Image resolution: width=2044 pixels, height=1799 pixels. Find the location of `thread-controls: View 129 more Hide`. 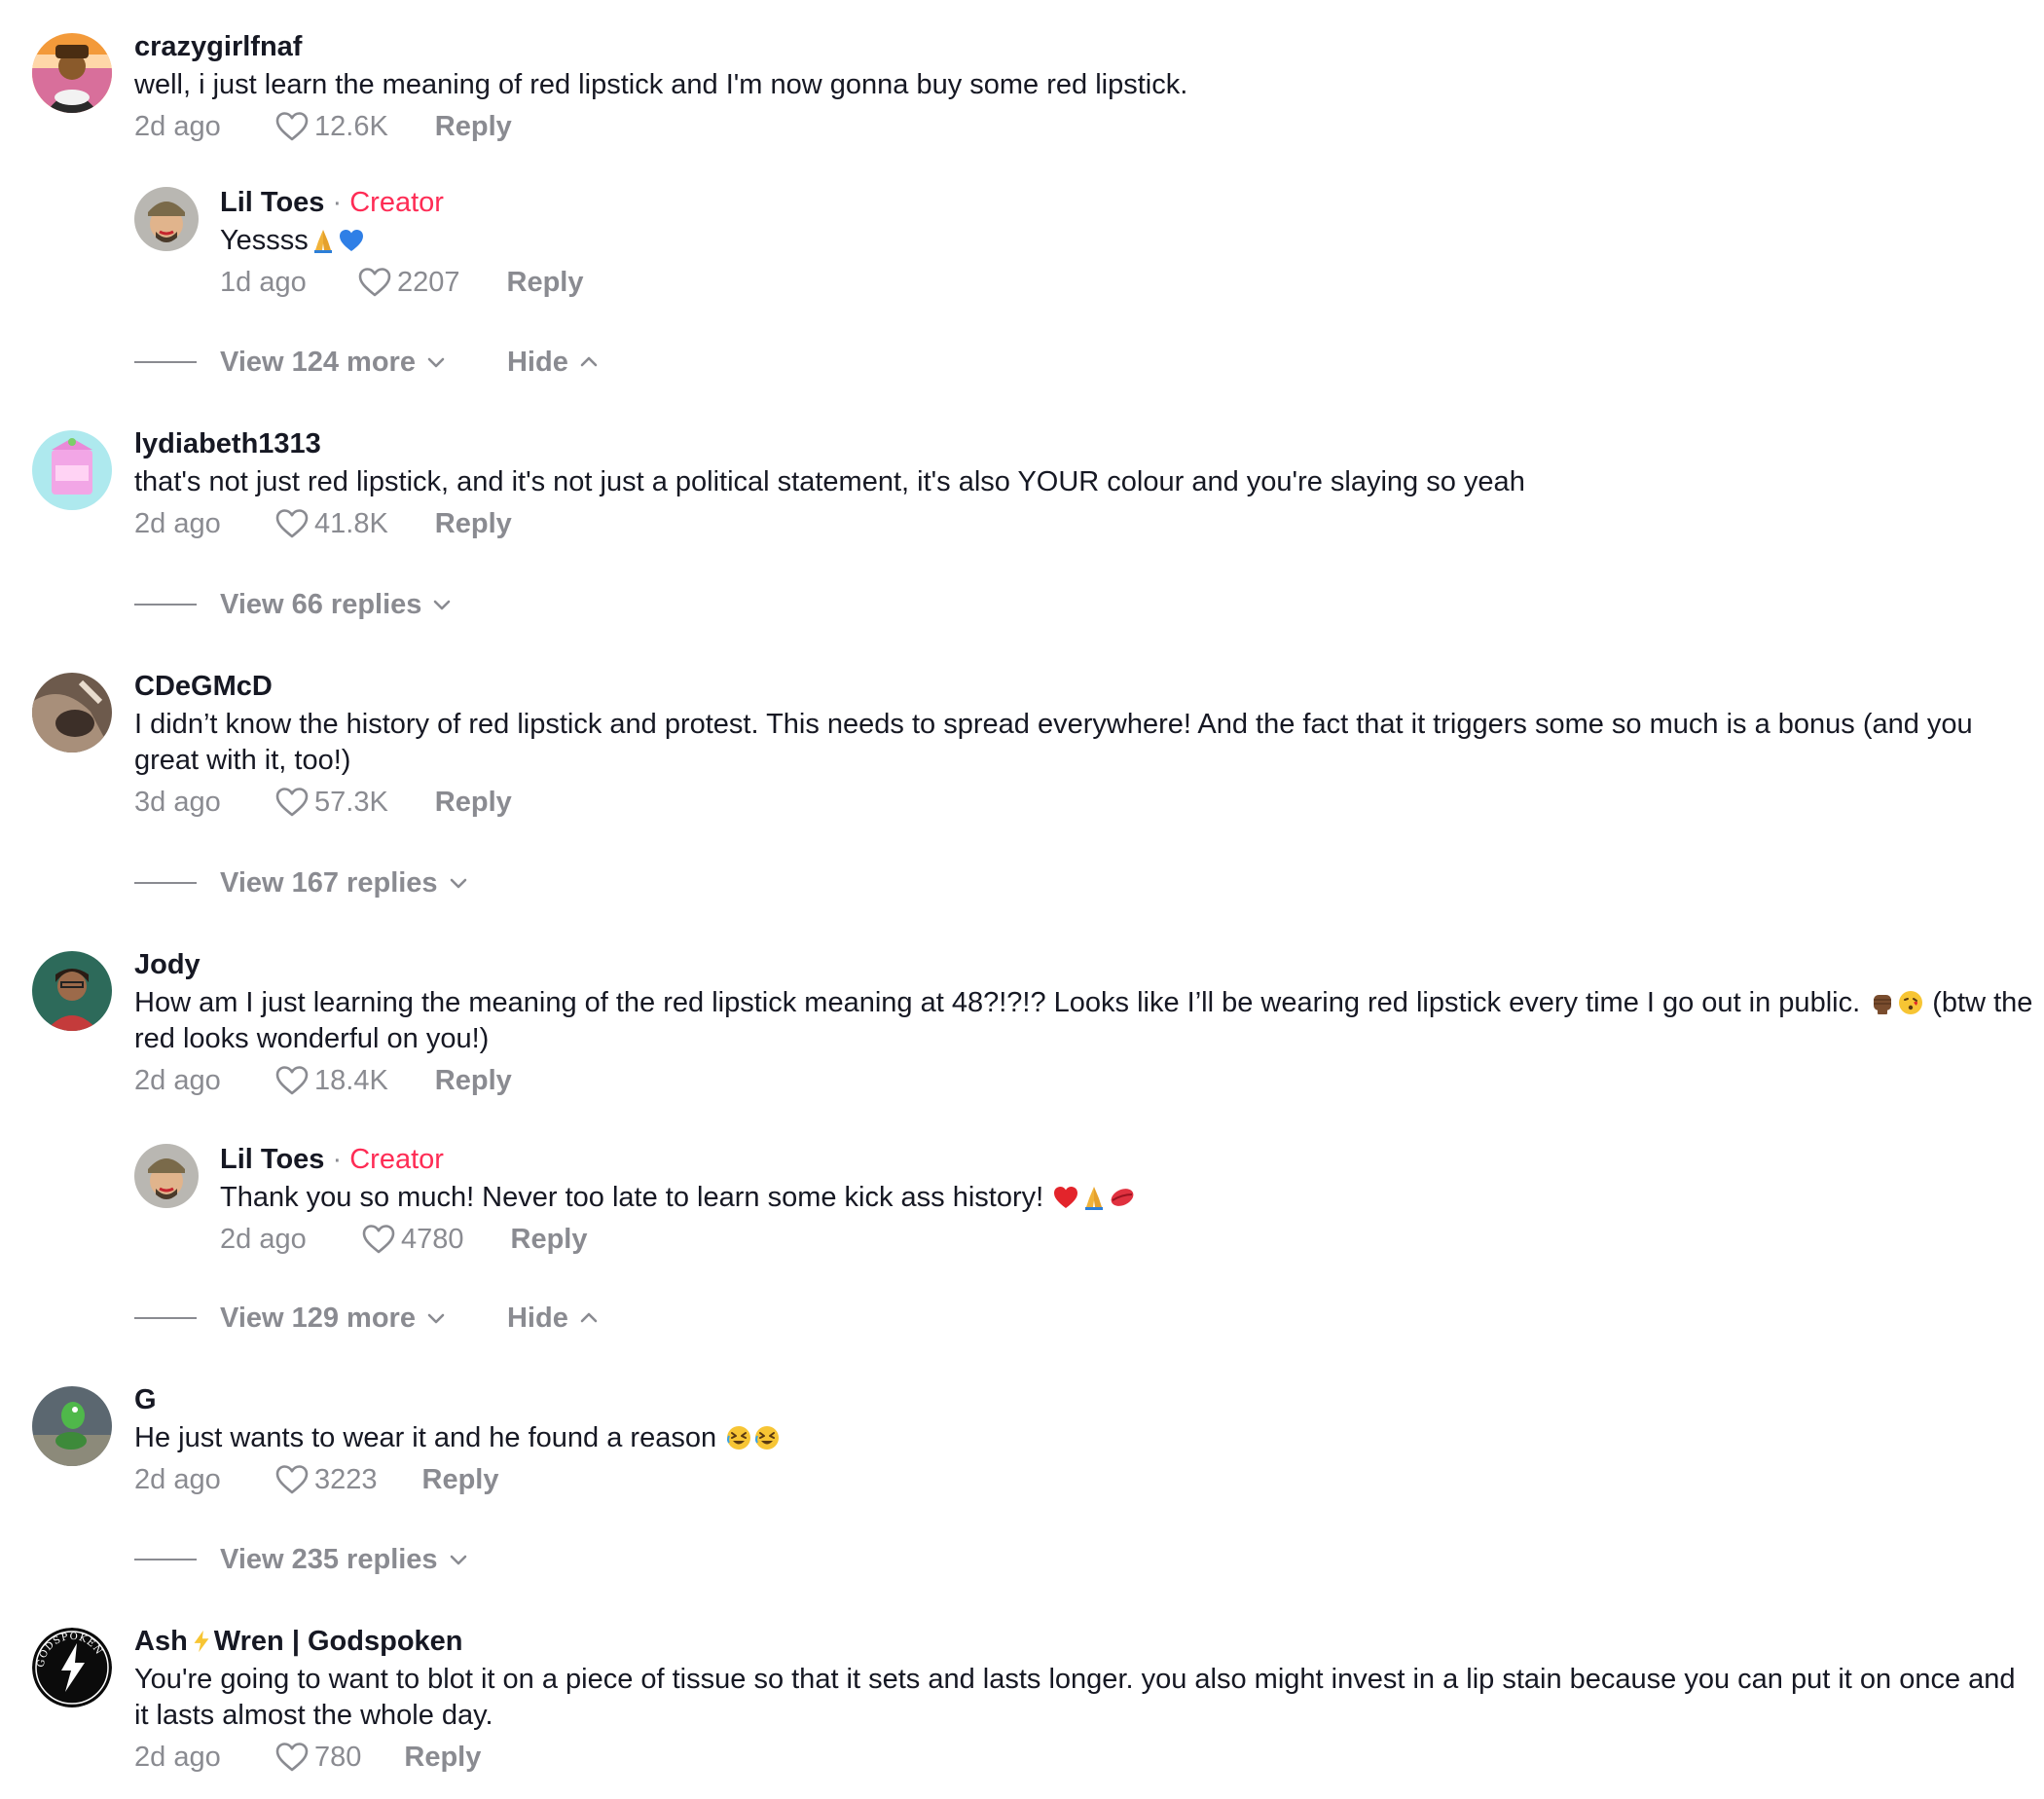

thread-controls: View 129 more Hide is located at coordinates (367, 1318).